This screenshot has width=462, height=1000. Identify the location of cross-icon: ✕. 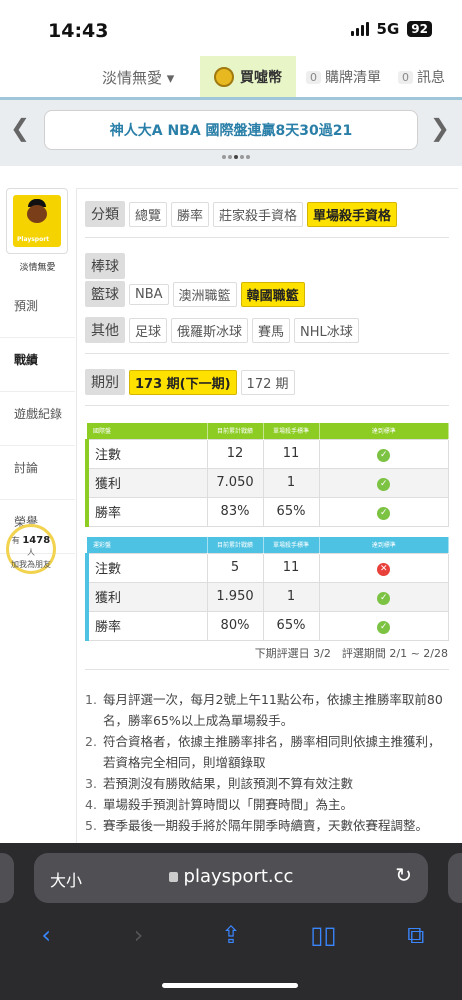
(384, 569).